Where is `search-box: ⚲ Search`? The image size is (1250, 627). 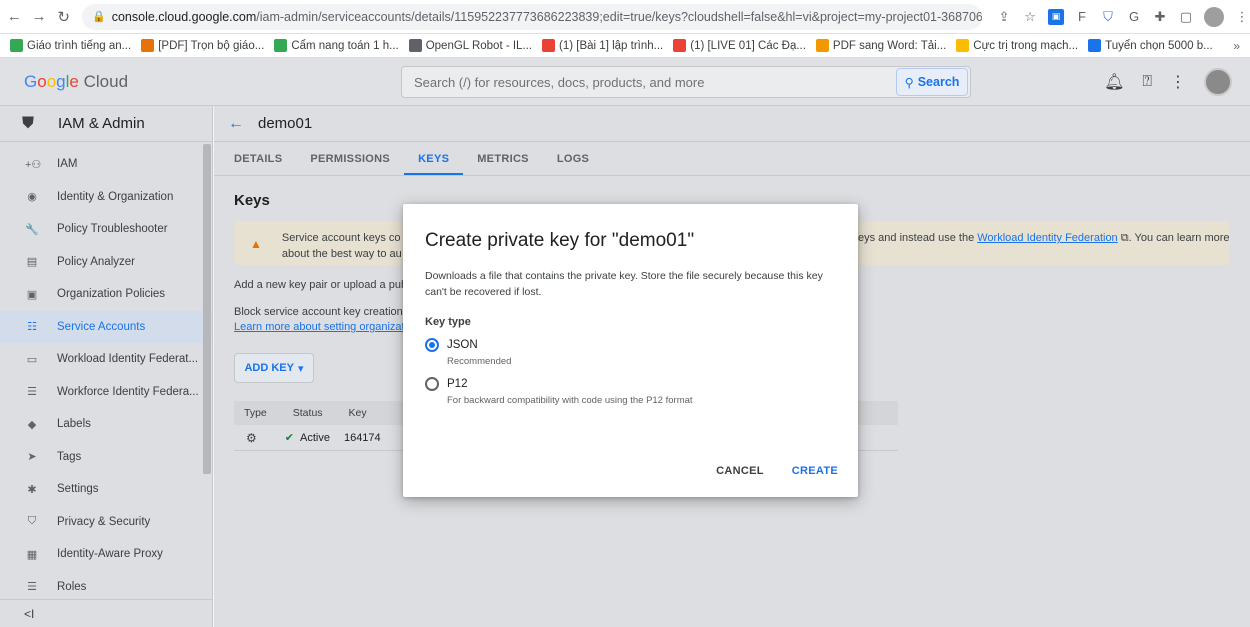 search-box: ⚲ Search is located at coordinates (686, 82).